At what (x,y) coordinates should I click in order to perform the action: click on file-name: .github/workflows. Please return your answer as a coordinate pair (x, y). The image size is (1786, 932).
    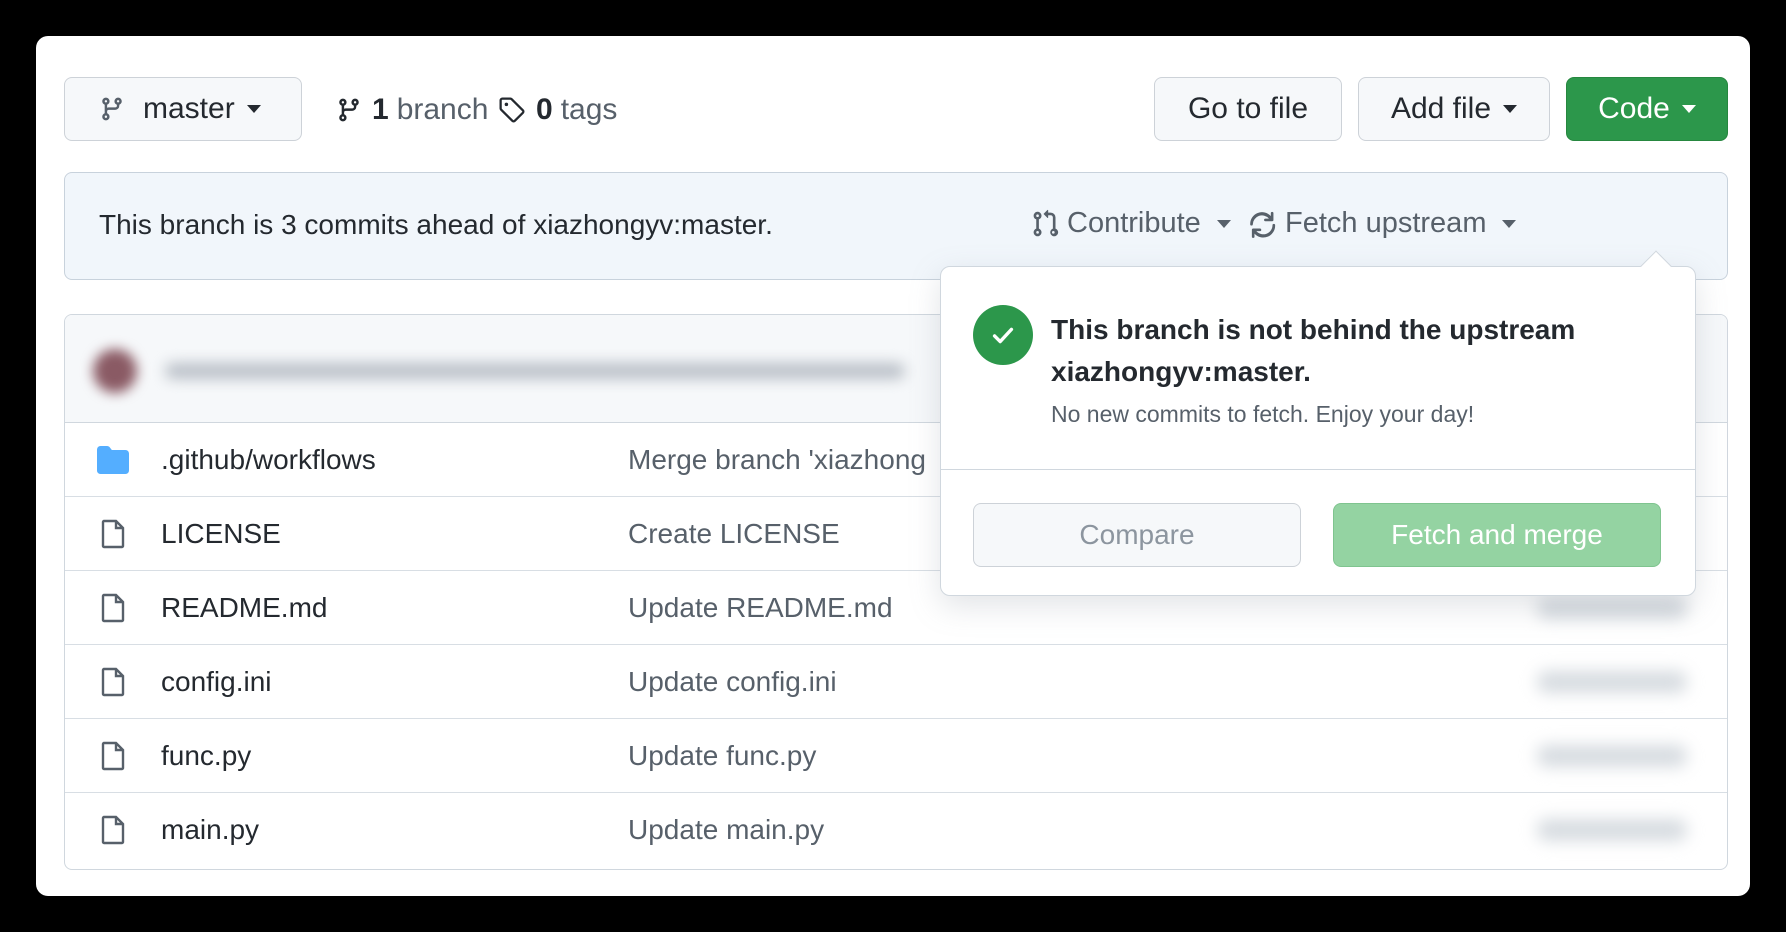
    Looking at the image, I should click on (268, 460).